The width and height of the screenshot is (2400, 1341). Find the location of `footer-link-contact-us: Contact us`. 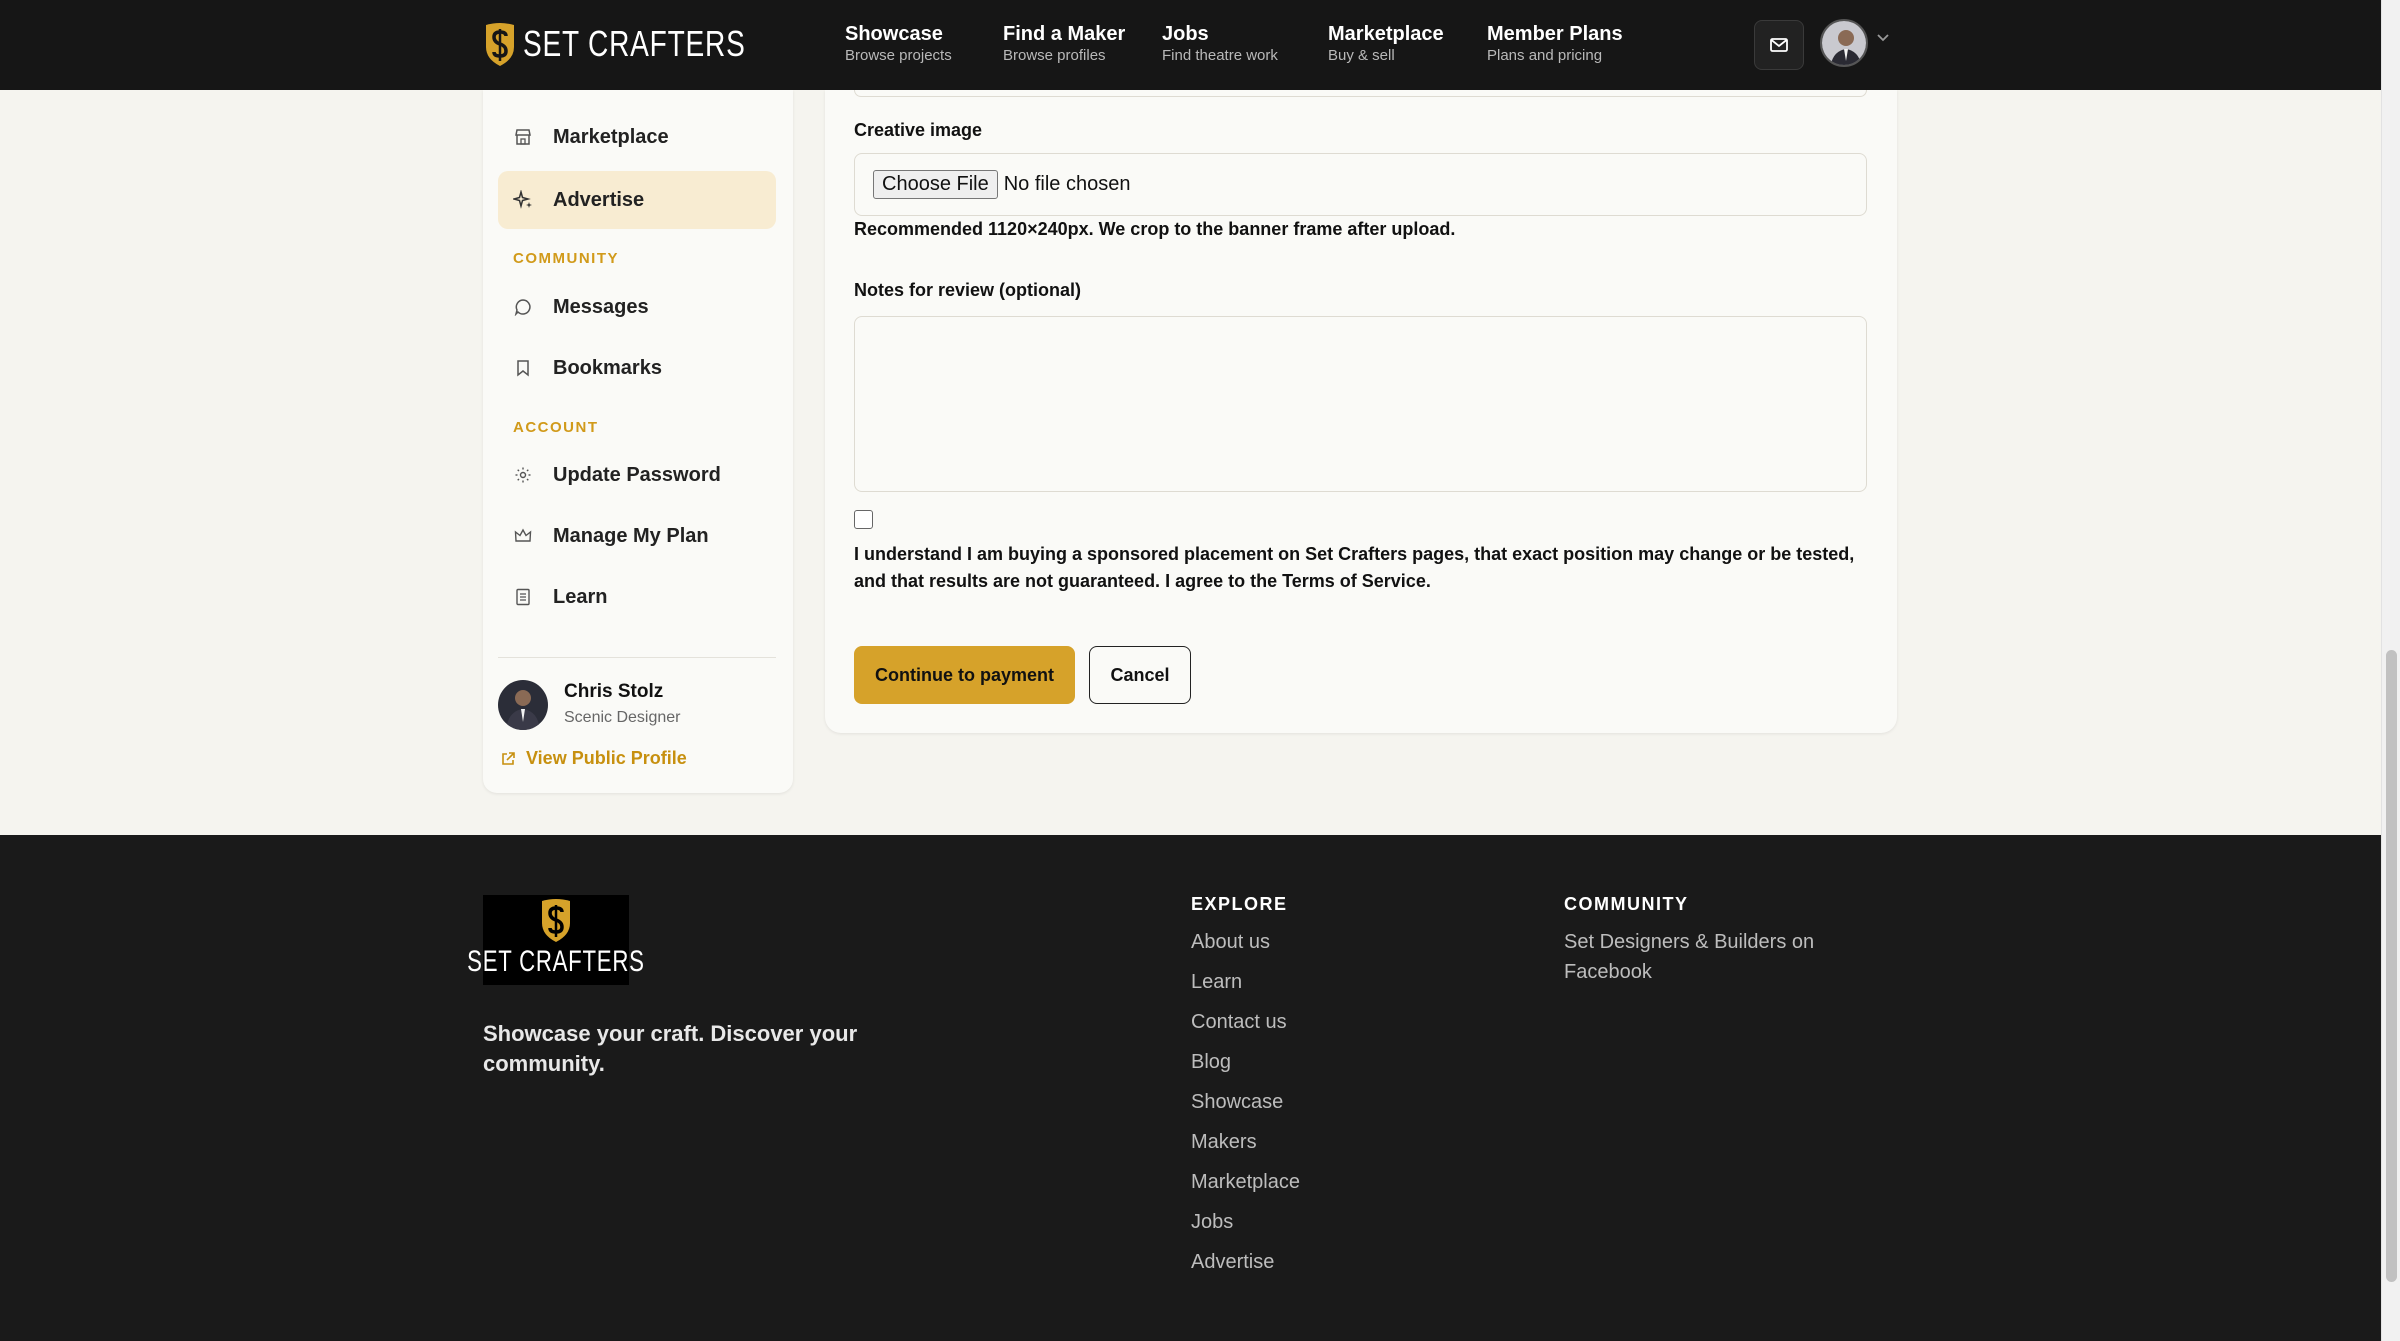

footer-link-contact-us: Contact us is located at coordinates (1239, 1022).